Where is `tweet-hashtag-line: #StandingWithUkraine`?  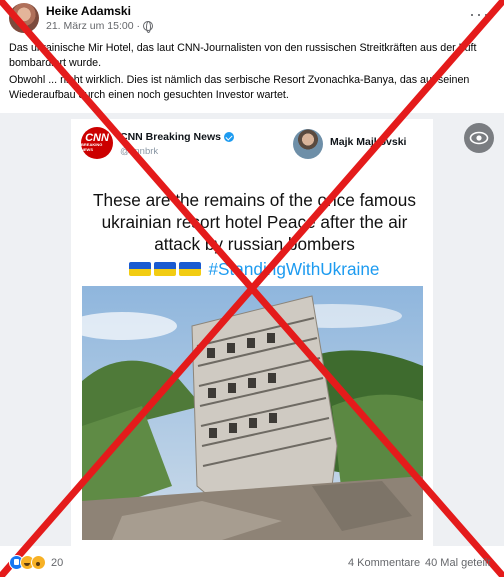 tweet-hashtag-line: #StandingWithUkraine is located at coordinates (254, 269).